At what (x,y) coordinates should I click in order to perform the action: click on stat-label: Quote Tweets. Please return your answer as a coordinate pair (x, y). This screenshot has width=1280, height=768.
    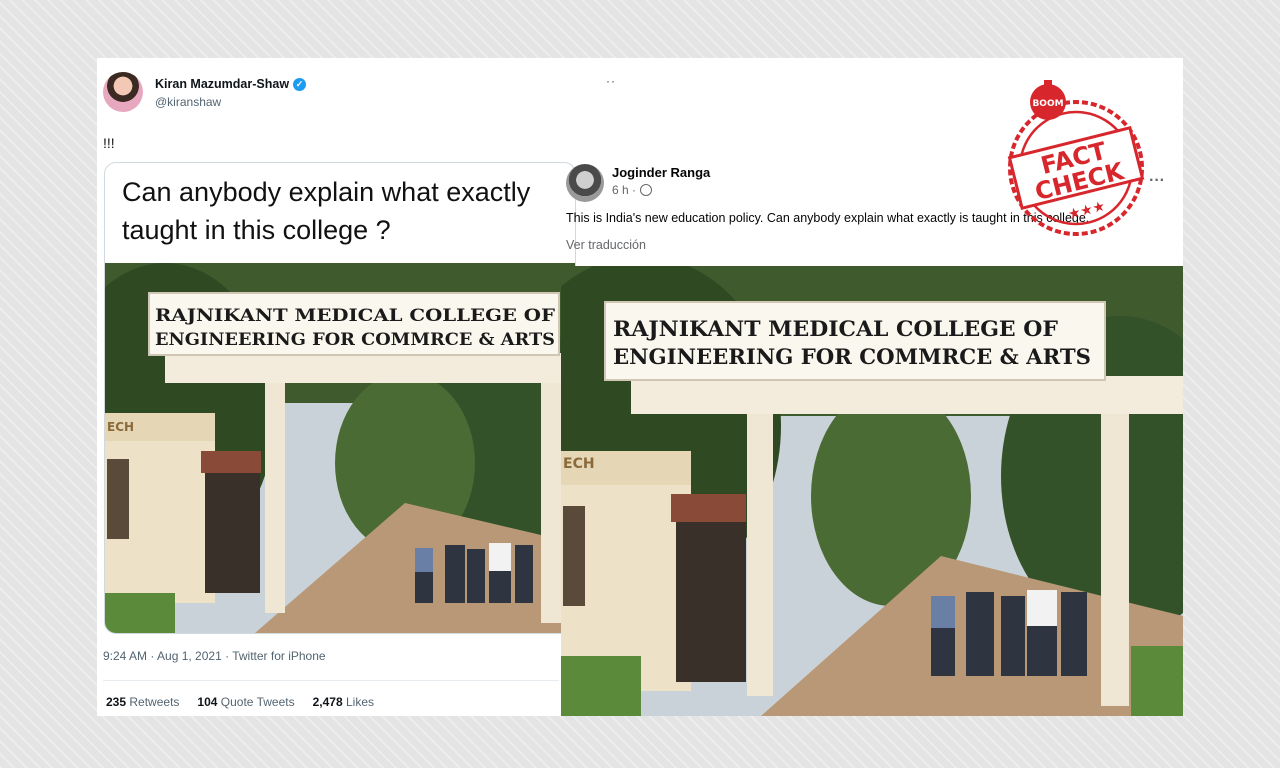
    Looking at the image, I should click on (257, 702).